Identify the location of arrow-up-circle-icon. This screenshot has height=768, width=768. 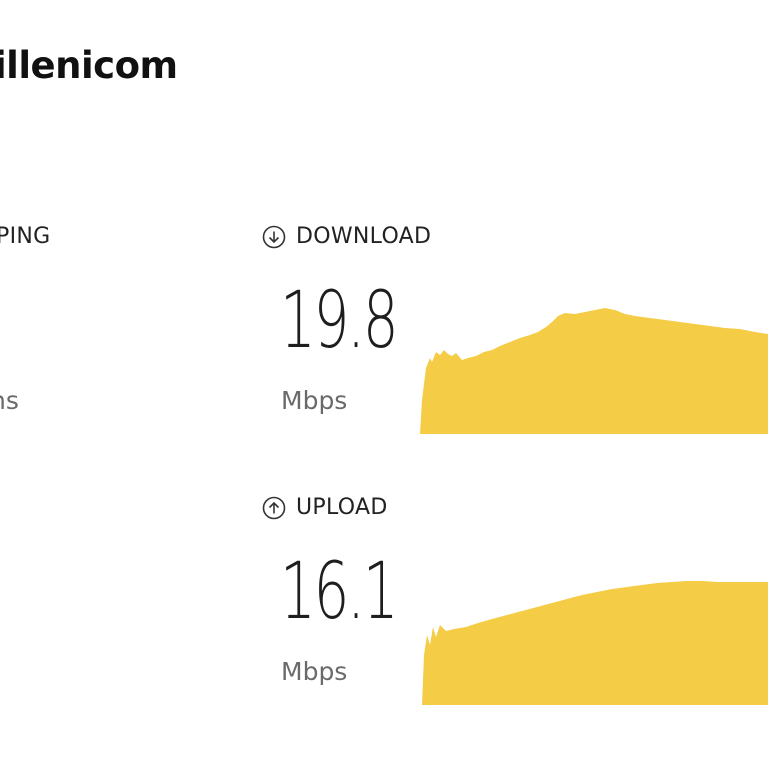
(274, 508).